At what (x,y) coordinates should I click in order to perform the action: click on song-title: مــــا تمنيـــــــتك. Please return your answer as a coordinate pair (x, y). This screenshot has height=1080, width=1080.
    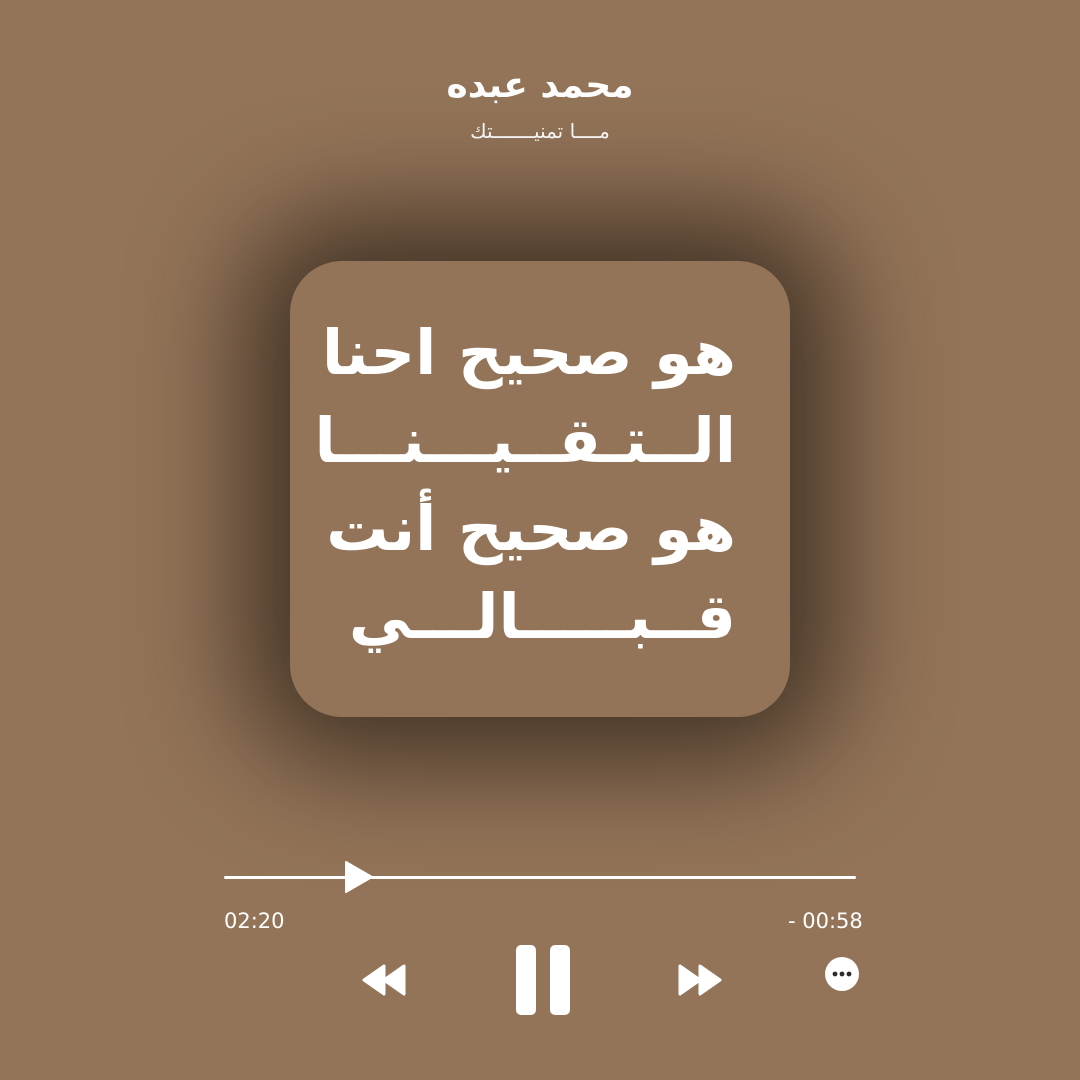
    Looking at the image, I should click on (540, 131).